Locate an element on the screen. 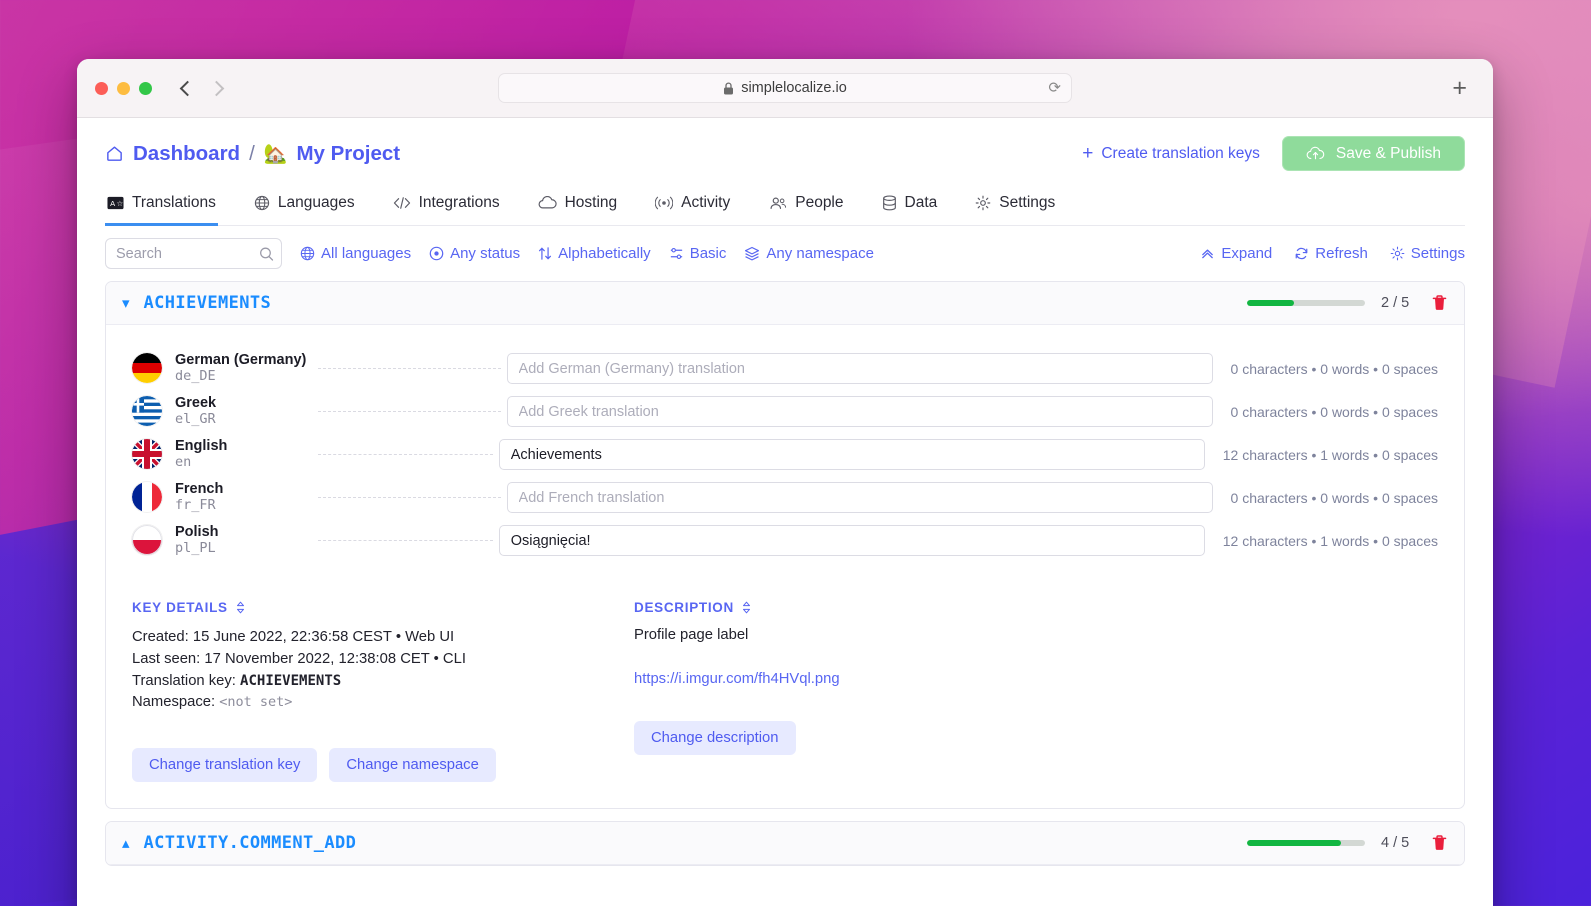  translation-key-name: ACTIVITY.COMMENT_ADD is located at coordinates (250, 843).